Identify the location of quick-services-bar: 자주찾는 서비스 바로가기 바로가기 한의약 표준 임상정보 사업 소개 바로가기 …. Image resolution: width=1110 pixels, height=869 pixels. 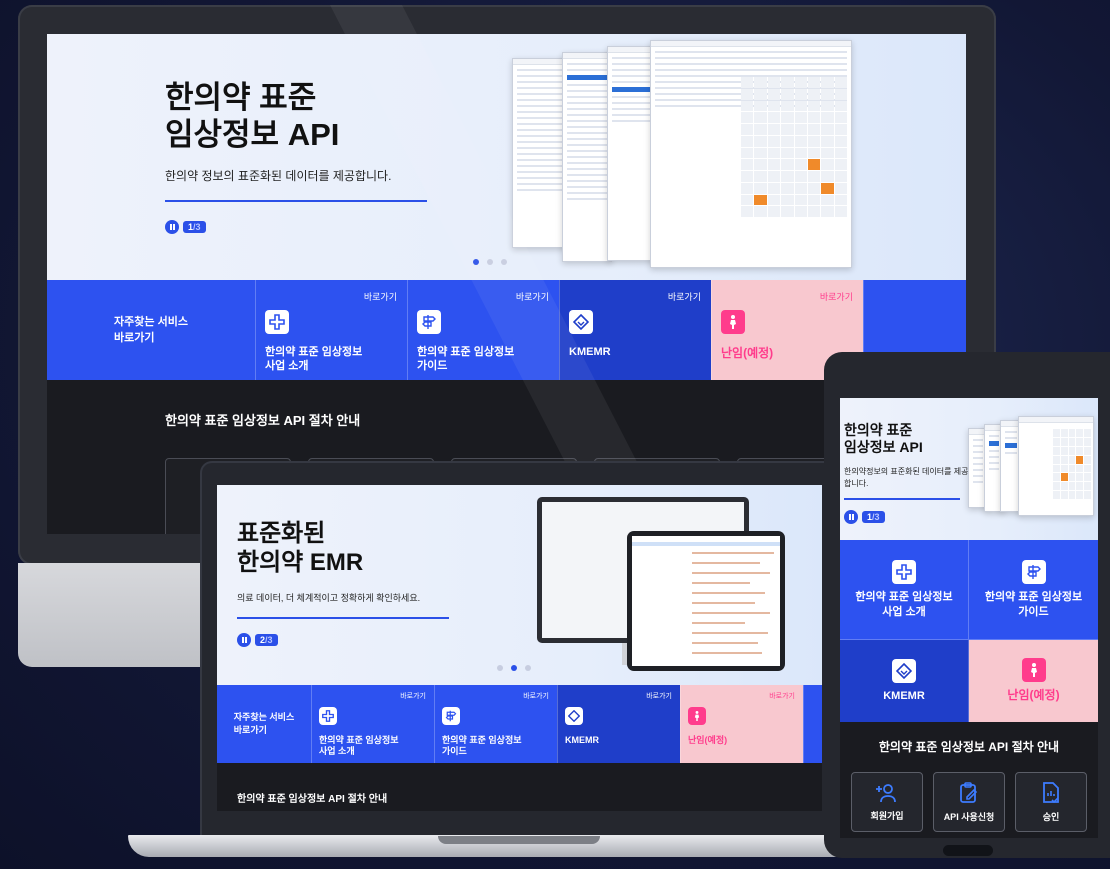
(519, 724).